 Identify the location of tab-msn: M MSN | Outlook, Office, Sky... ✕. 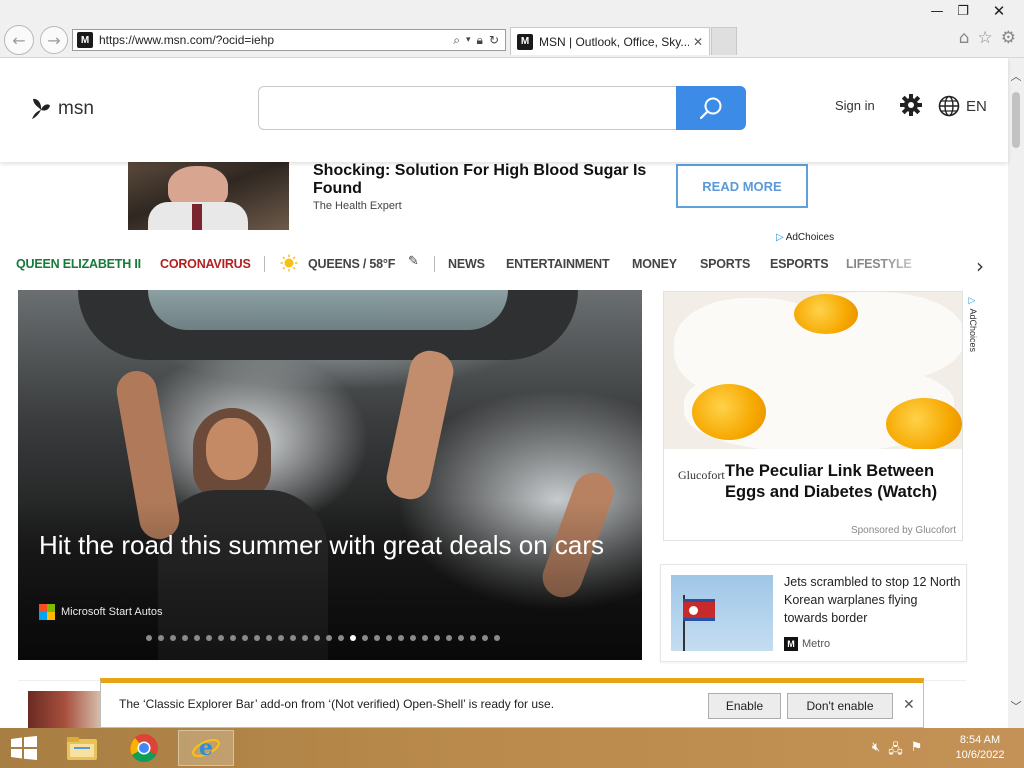
(610, 41).